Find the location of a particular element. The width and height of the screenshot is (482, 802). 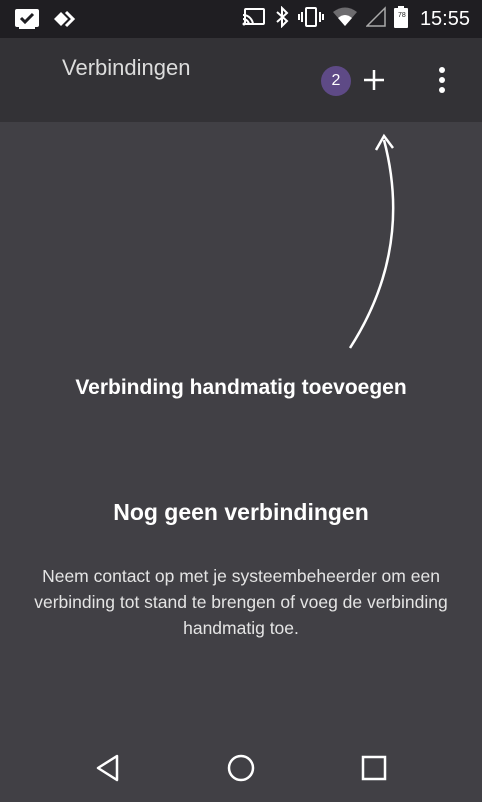

more-vert-icon is located at coordinates (442, 80).